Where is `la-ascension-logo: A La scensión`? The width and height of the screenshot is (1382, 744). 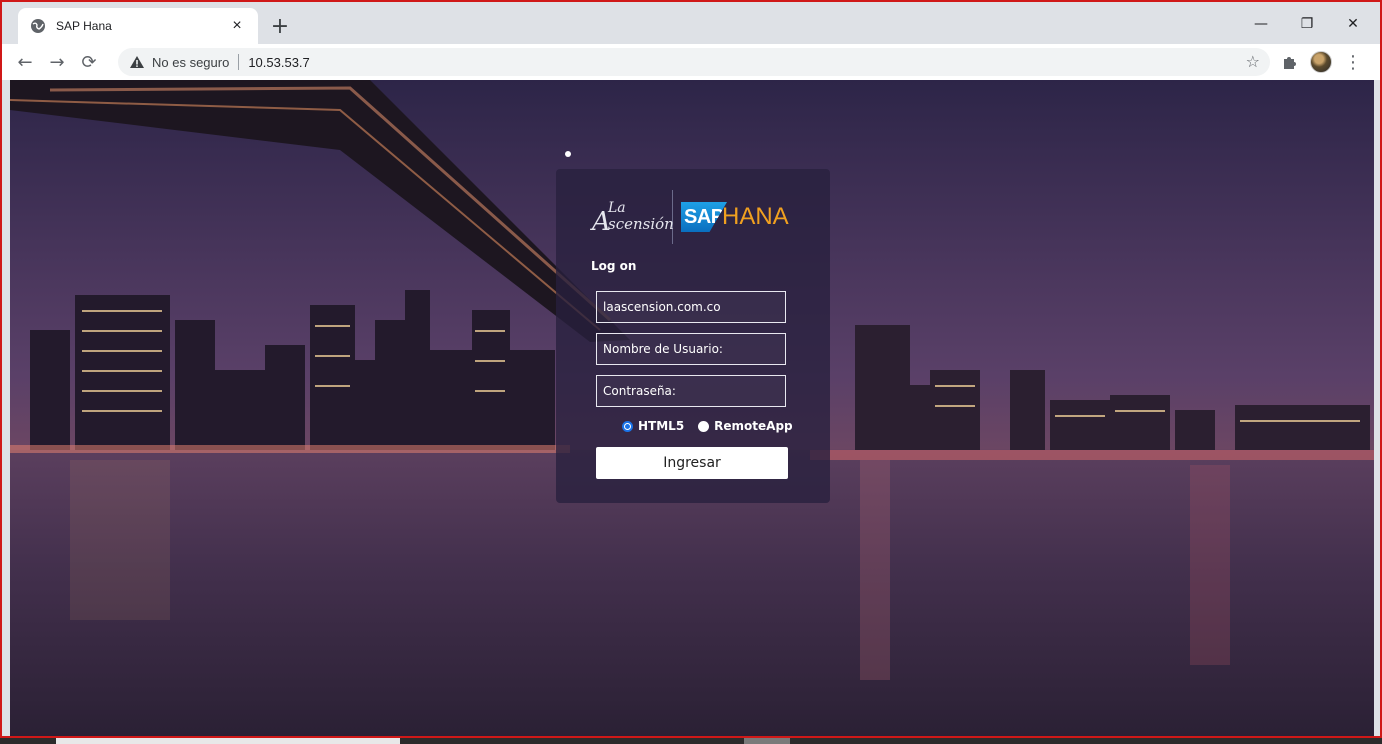 la-ascension-logo: A La scensión is located at coordinates (633, 218).